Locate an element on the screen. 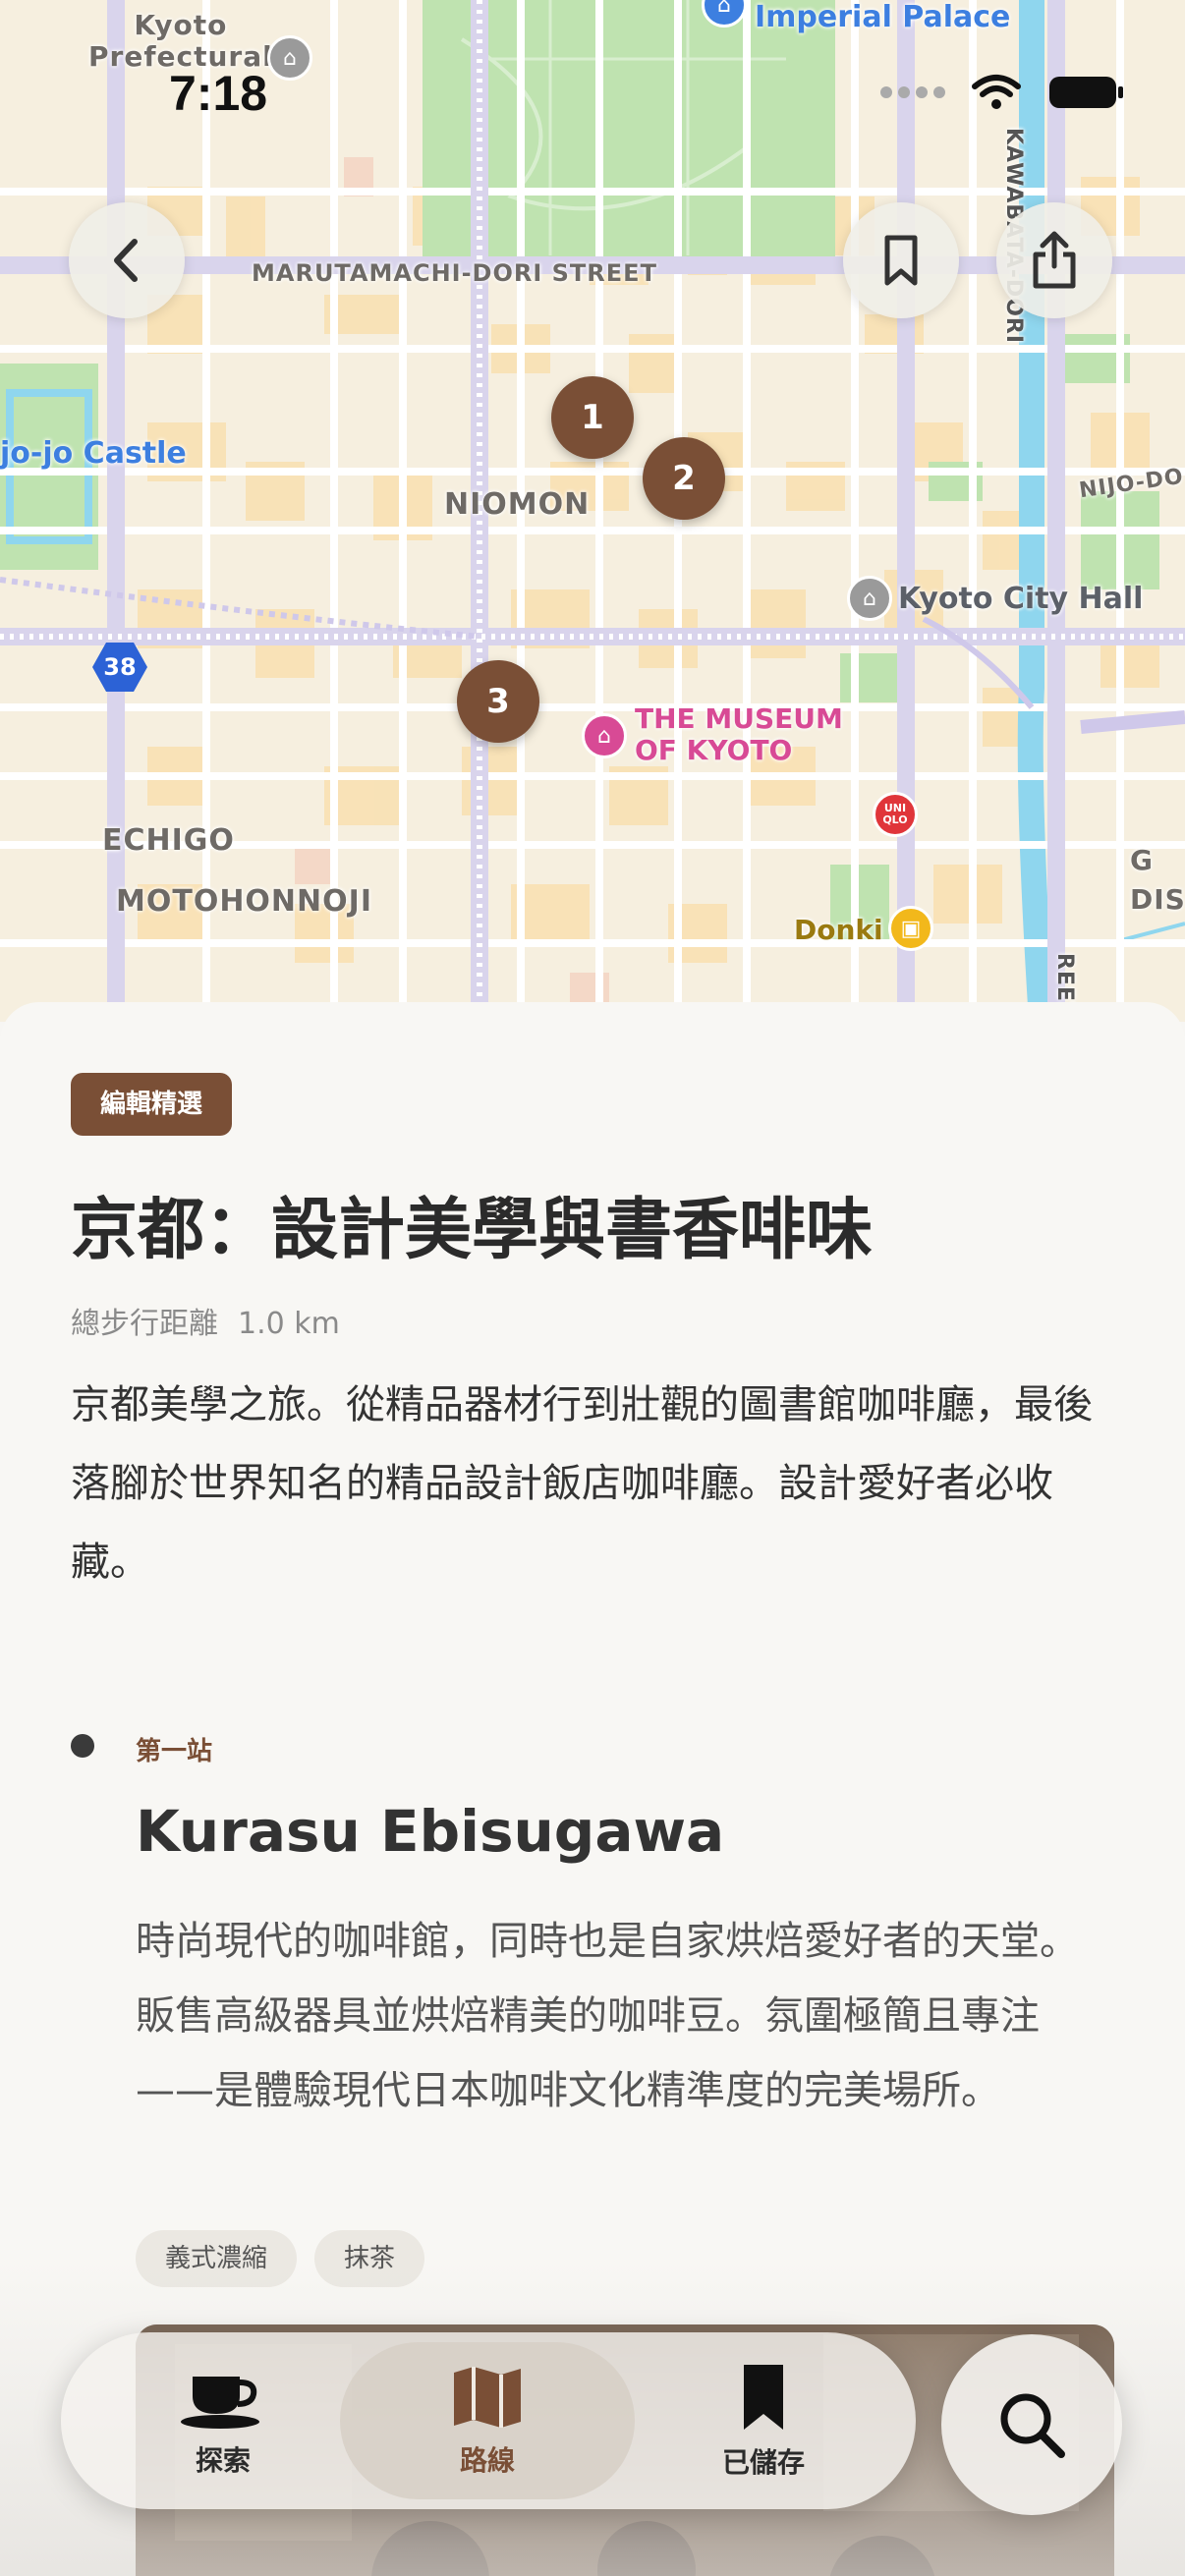 The image size is (1185, 2576). tab-bar: 探索 路線 已儲存 is located at coordinates (489, 2420).